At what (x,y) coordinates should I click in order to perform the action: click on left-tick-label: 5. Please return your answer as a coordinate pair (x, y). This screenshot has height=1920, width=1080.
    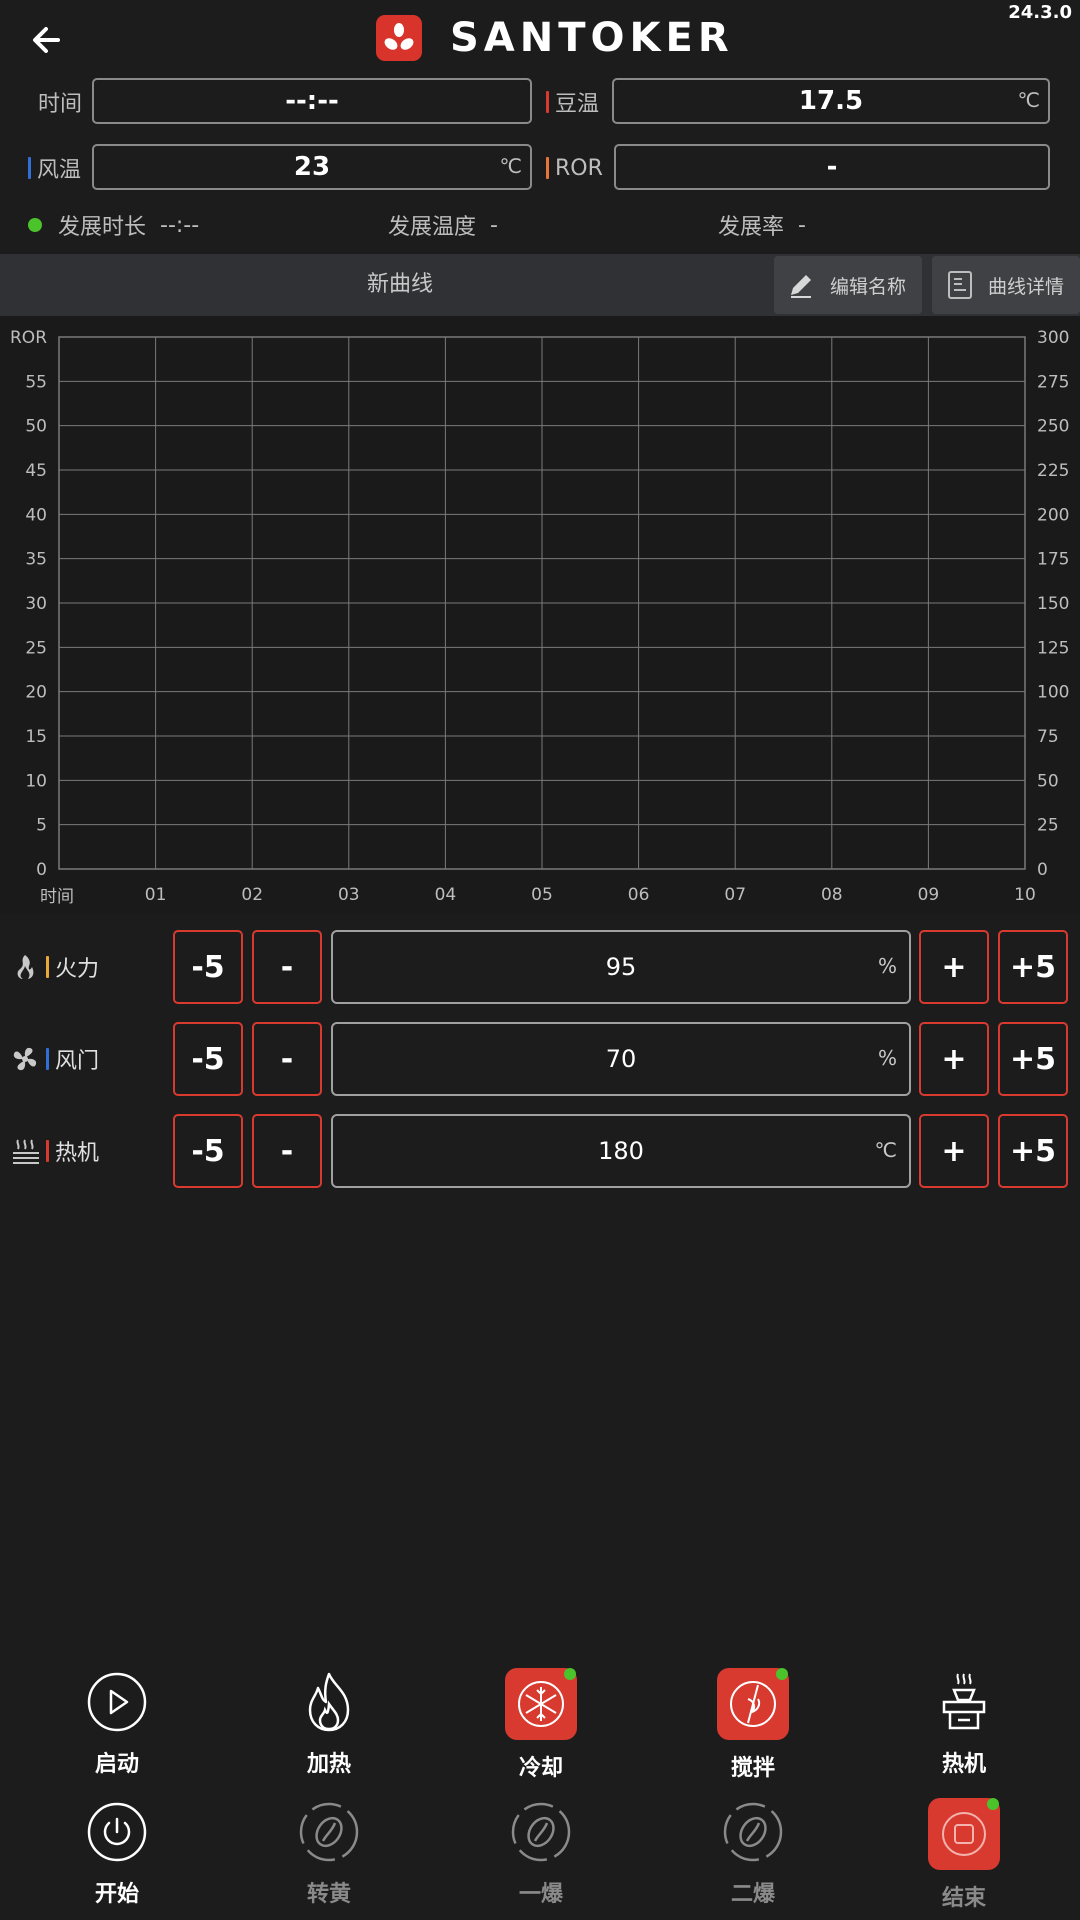
    Looking at the image, I should click on (41, 826).